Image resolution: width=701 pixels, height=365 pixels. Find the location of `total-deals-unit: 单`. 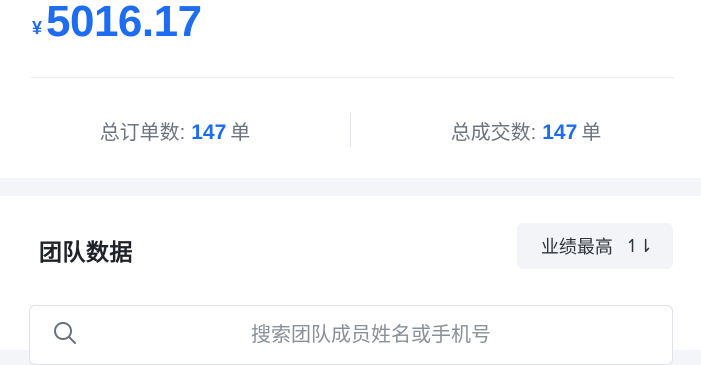

total-deals-unit: 单 is located at coordinates (591, 132).